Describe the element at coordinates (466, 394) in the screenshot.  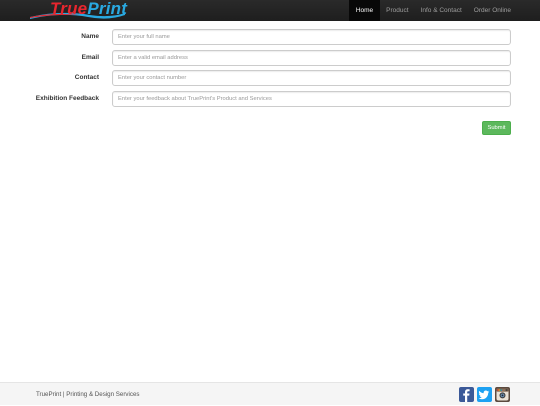
I see `facebook-icon` at that location.